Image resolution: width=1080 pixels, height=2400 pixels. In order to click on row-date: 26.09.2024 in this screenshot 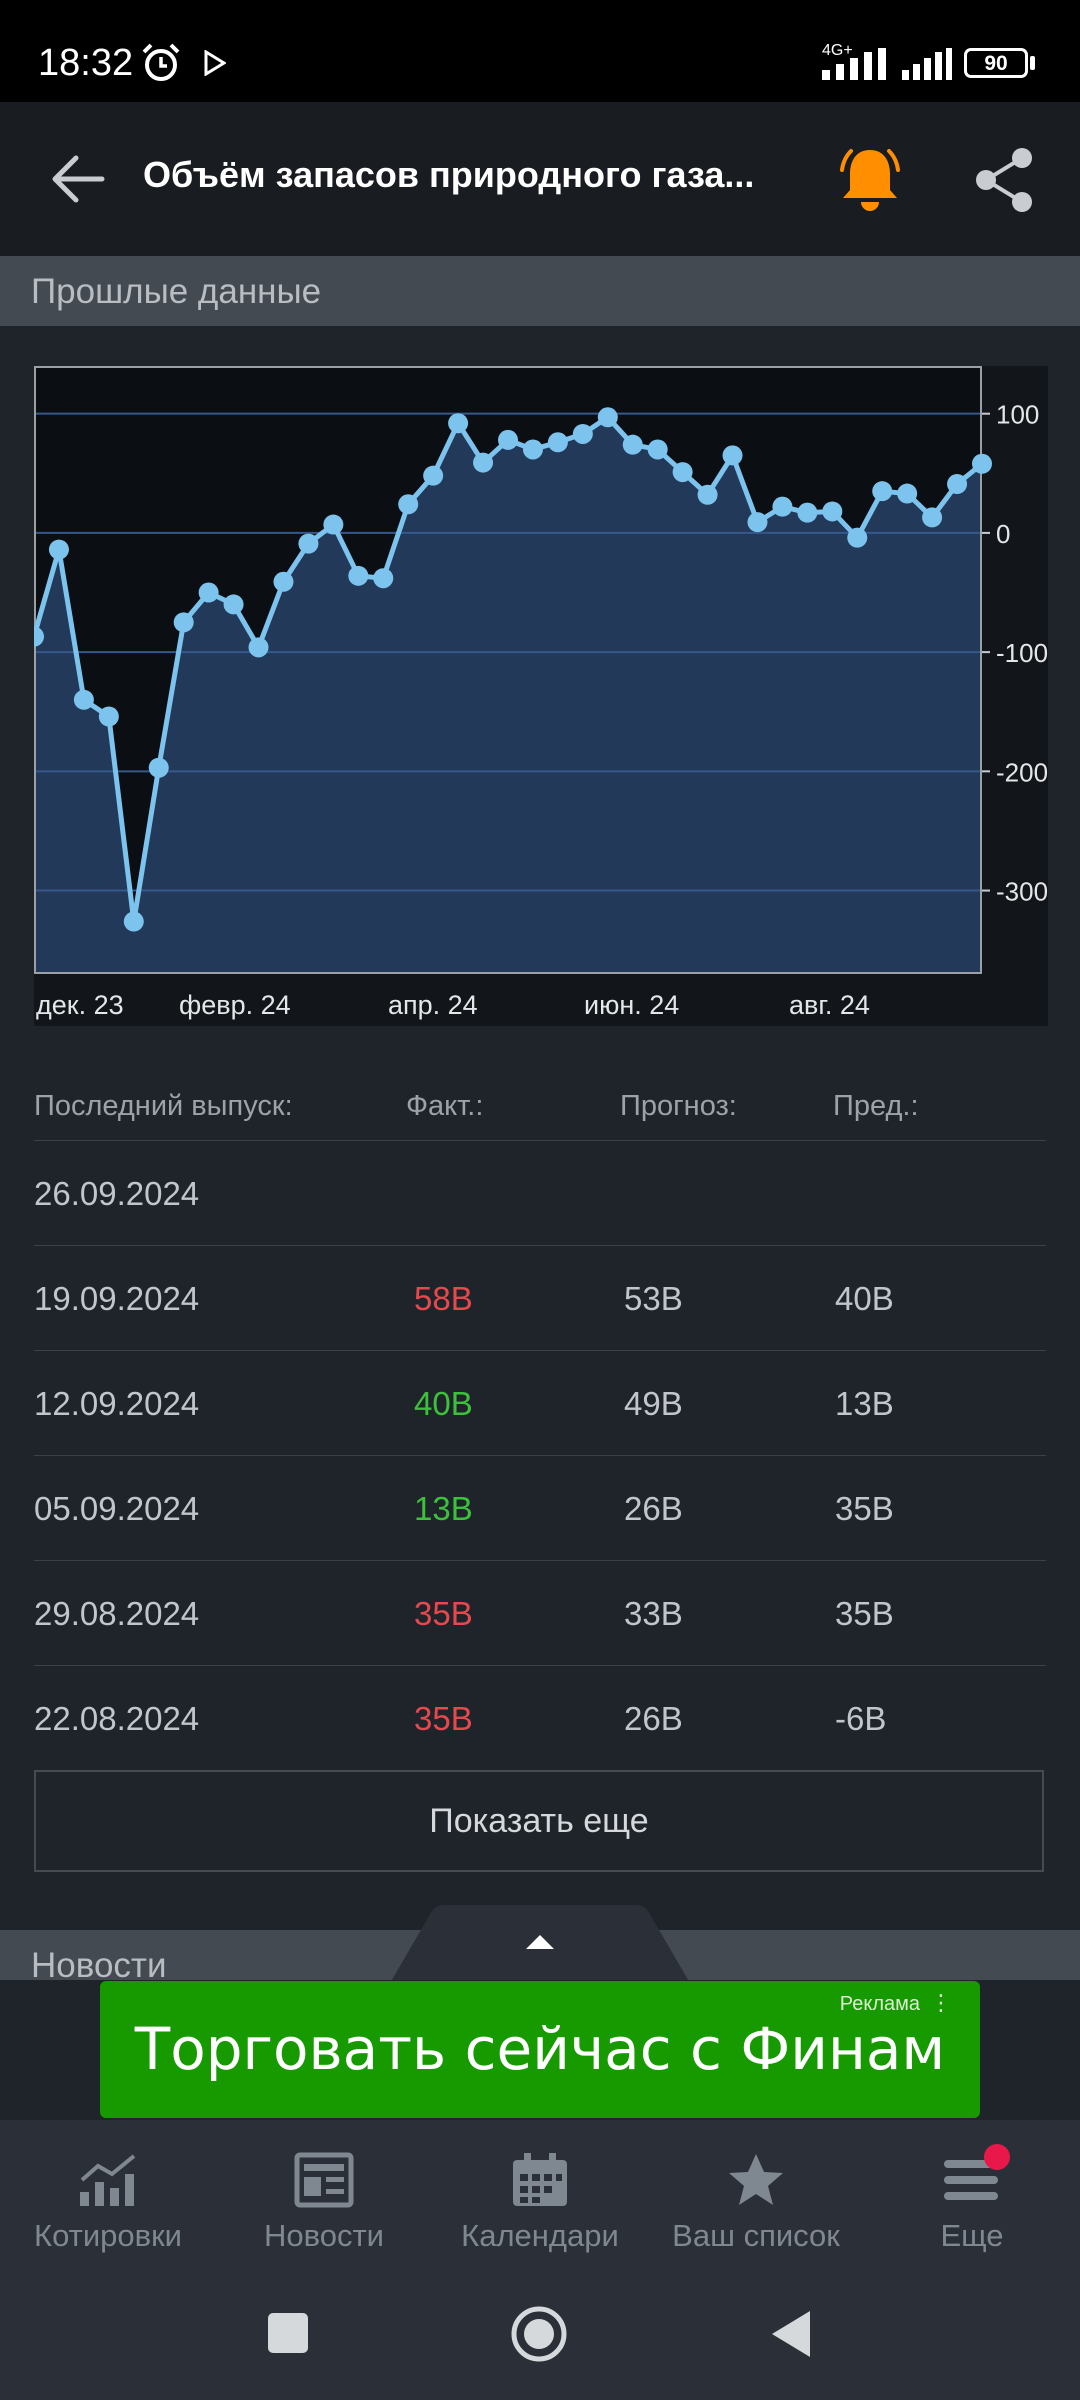, I will do `click(117, 1193)`.